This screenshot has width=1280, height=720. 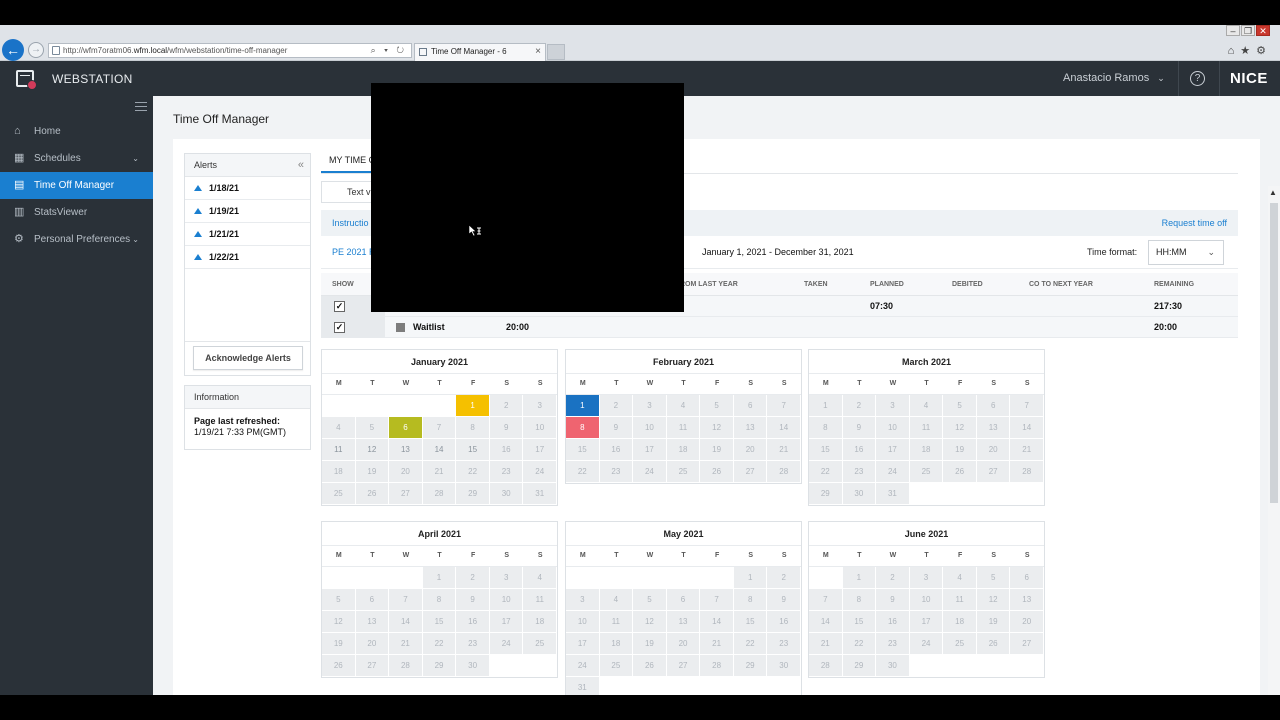 What do you see at coordinates (13, 50) in the screenshot?
I see `back-button: ←` at bounding box center [13, 50].